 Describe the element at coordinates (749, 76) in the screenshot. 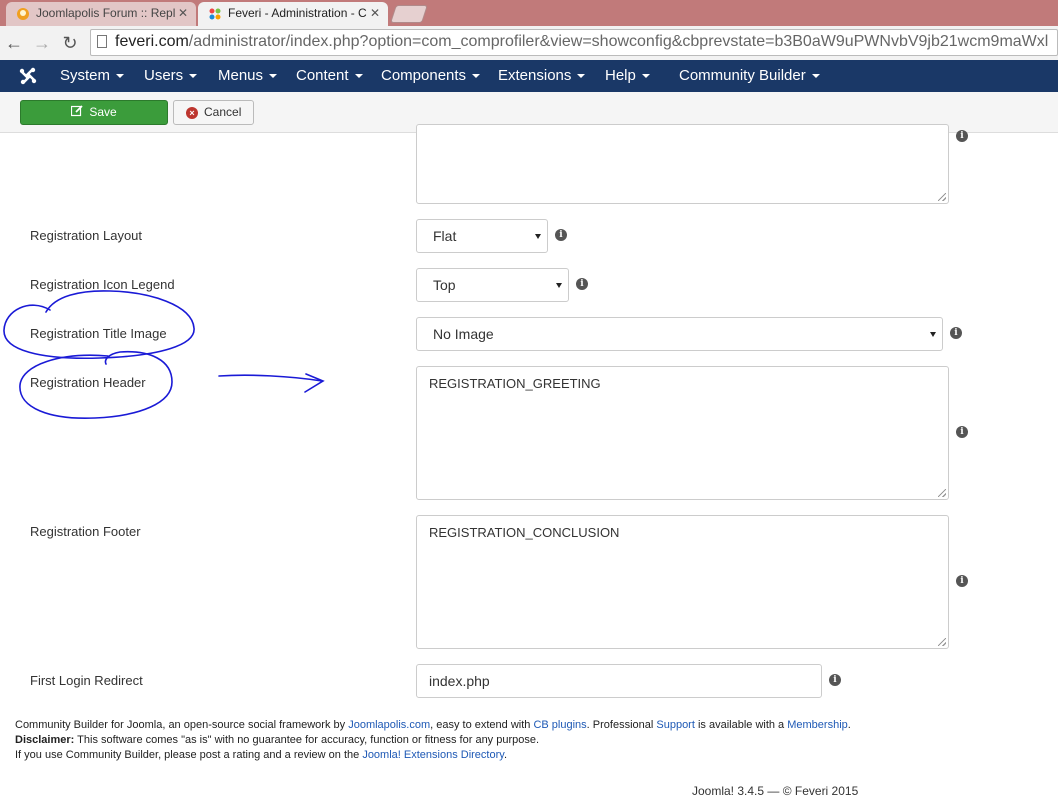

I see `menu-community-builder: Community Builder` at that location.